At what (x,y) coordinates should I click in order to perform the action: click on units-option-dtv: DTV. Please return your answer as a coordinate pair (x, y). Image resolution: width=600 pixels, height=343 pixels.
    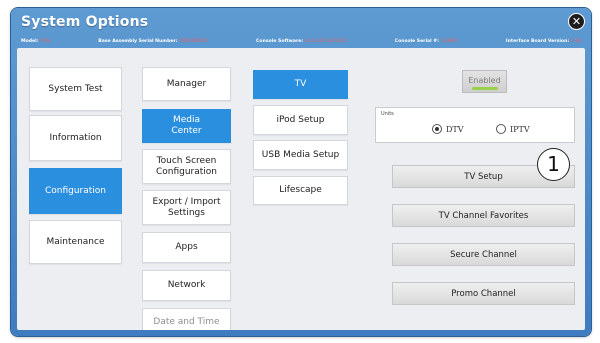
    Looking at the image, I should click on (448, 129).